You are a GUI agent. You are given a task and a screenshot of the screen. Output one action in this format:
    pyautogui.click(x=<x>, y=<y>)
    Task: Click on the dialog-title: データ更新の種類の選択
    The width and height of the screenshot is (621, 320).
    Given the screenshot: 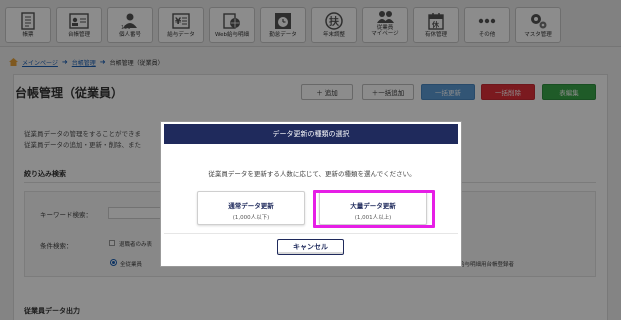 What is the action you would take?
    pyautogui.click(x=311, y=134)
    